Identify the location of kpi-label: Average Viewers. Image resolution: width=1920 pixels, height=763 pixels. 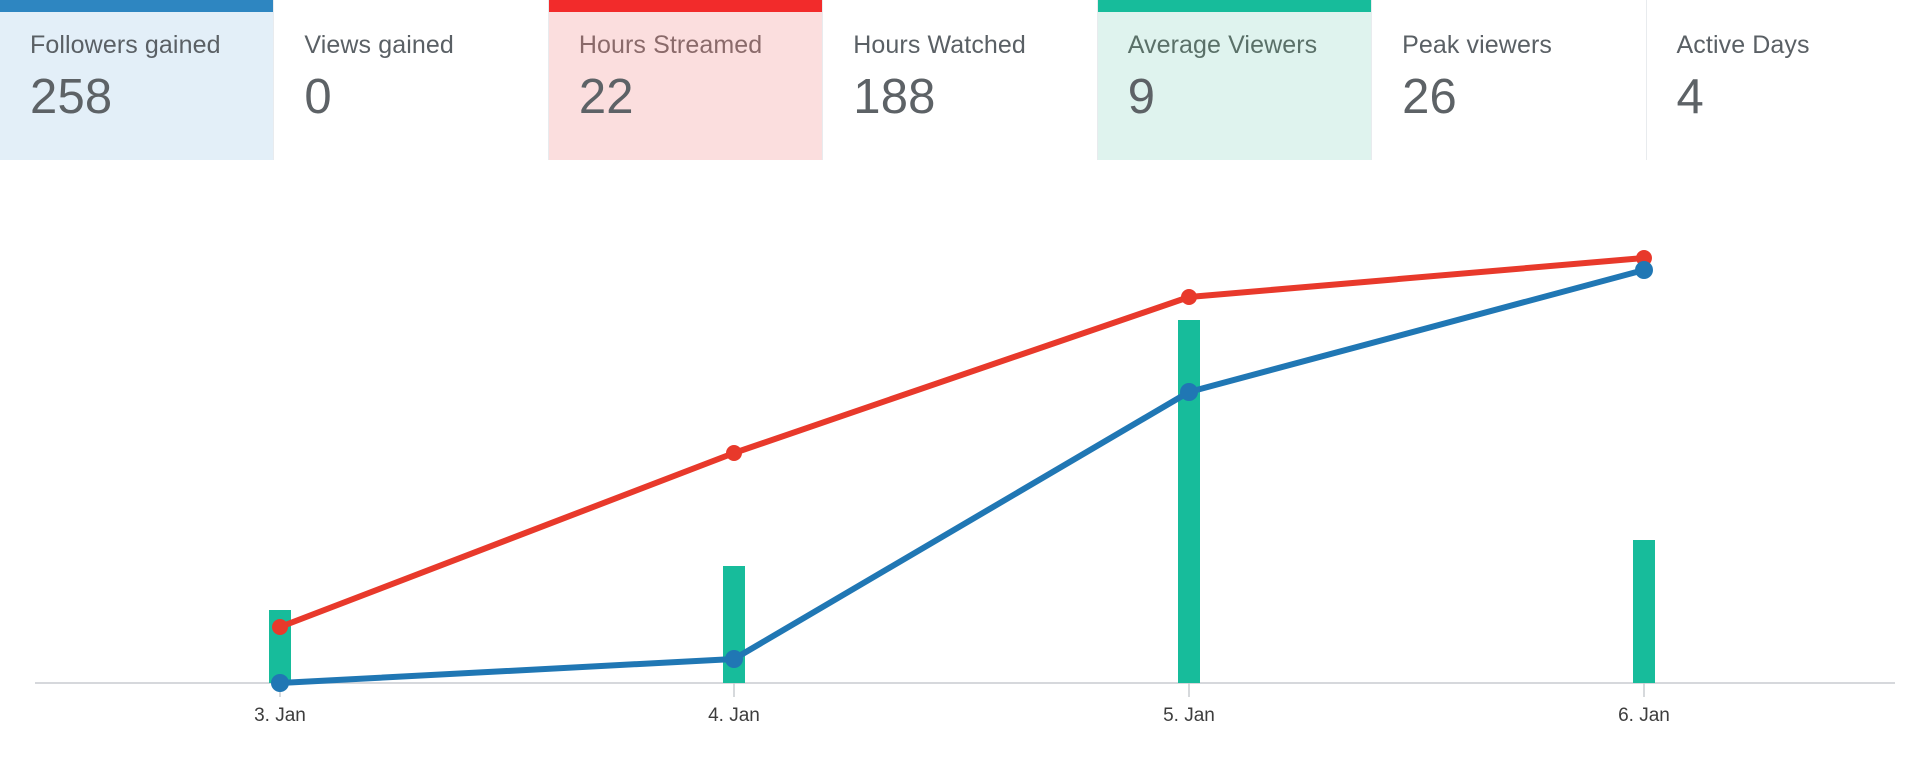
(1222, 45).